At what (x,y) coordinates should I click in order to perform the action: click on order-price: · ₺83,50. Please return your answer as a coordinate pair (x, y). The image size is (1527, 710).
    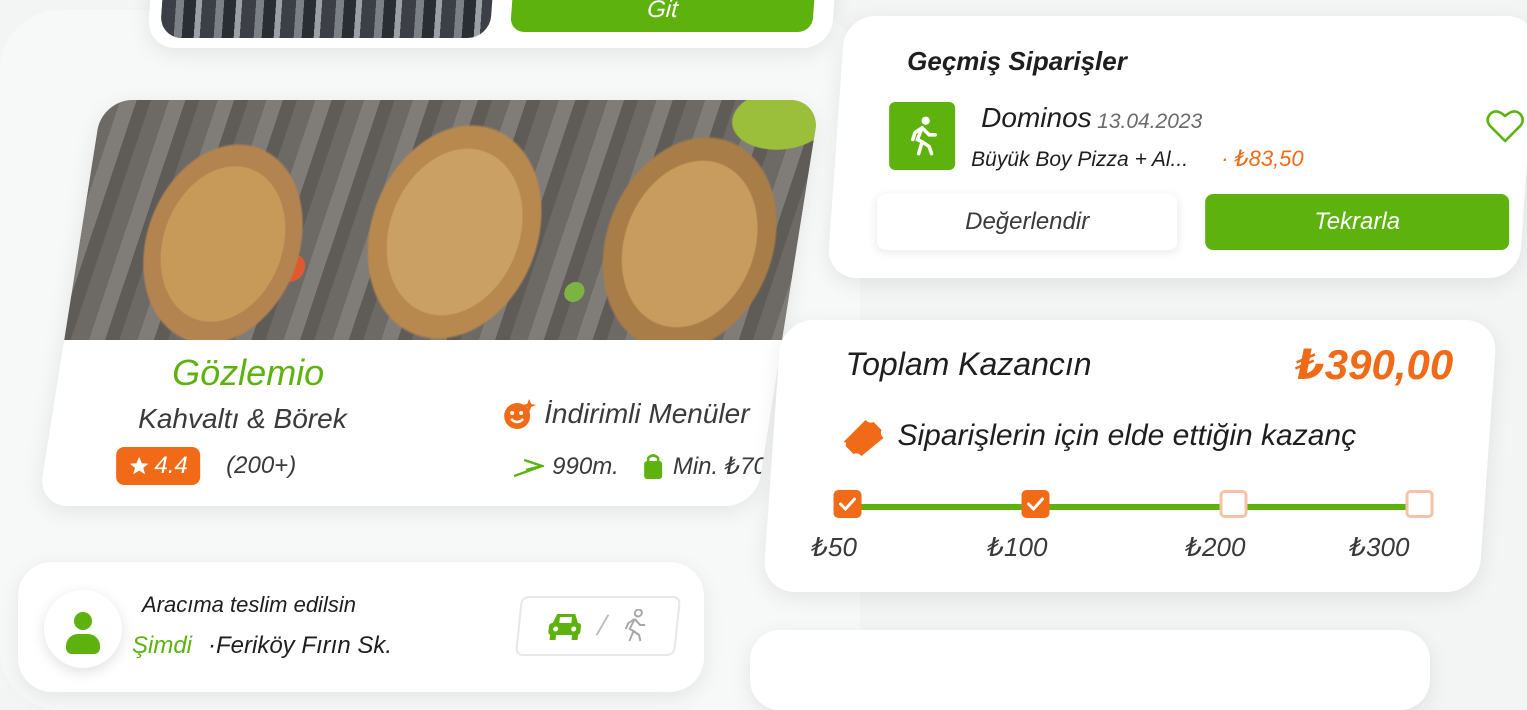
    Looking at the image, I should click on (1262, 158).